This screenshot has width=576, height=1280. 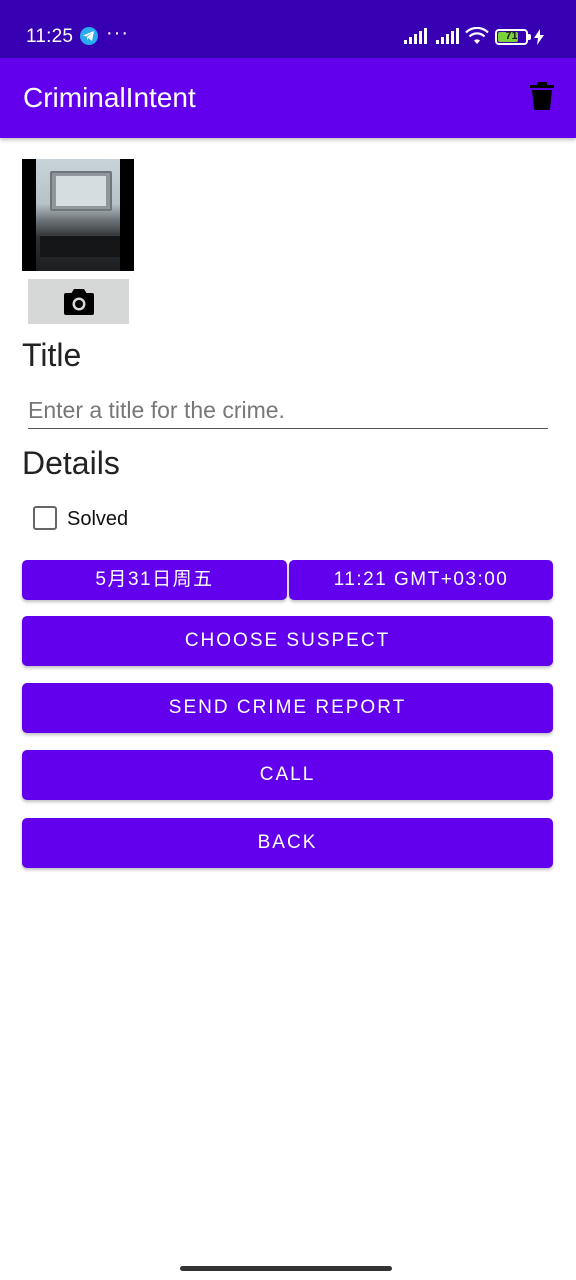 I want to click on home-indicator, so click(x=286, y=1268).